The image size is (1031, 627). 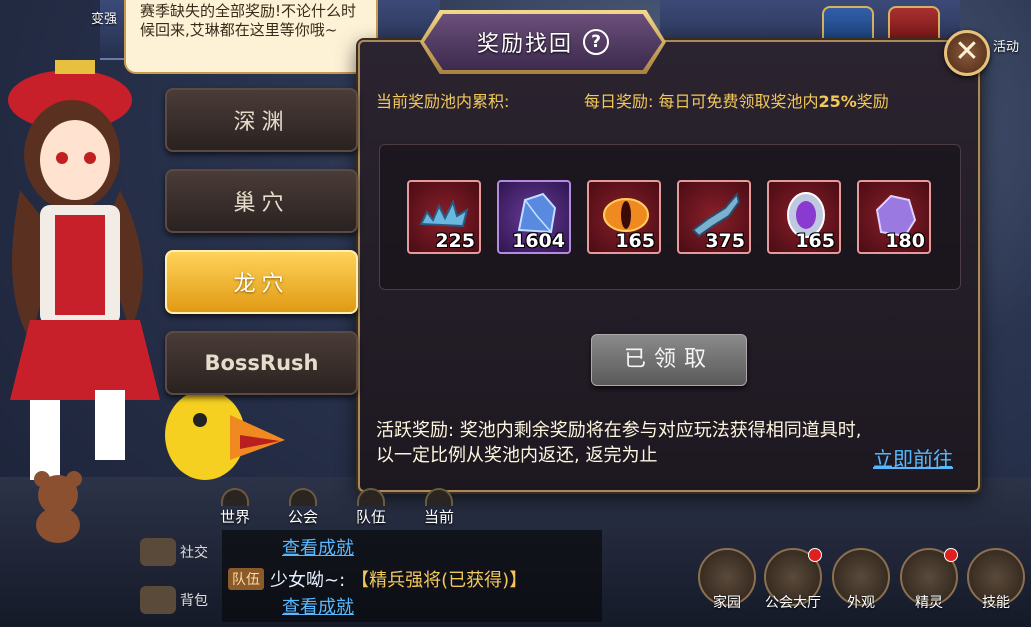 I want to click on tab-abyss: 深渊, so click(x=261, y=120).